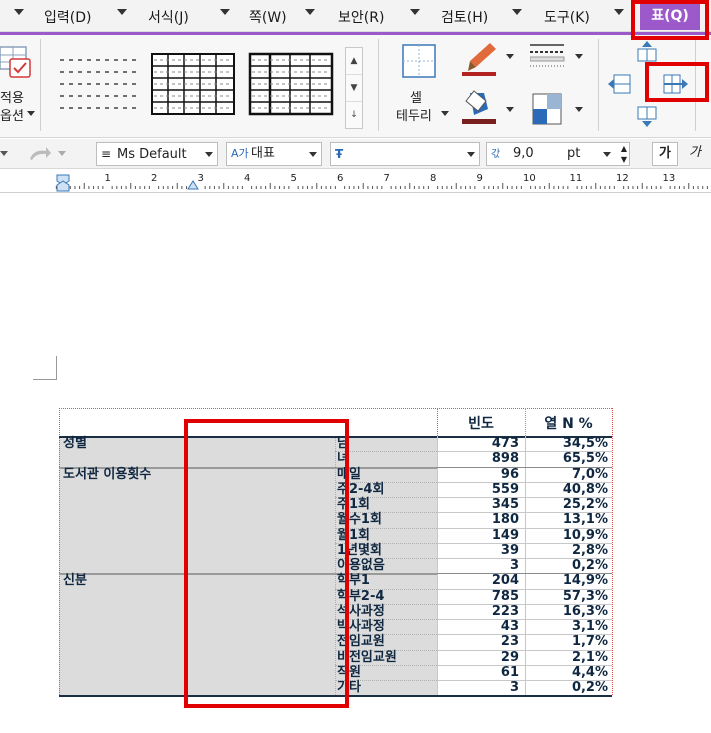  What do you see at coordinates (576, 178) in the screenshot?
I see `ruler-number: 11` at bounding box center [576, 178].